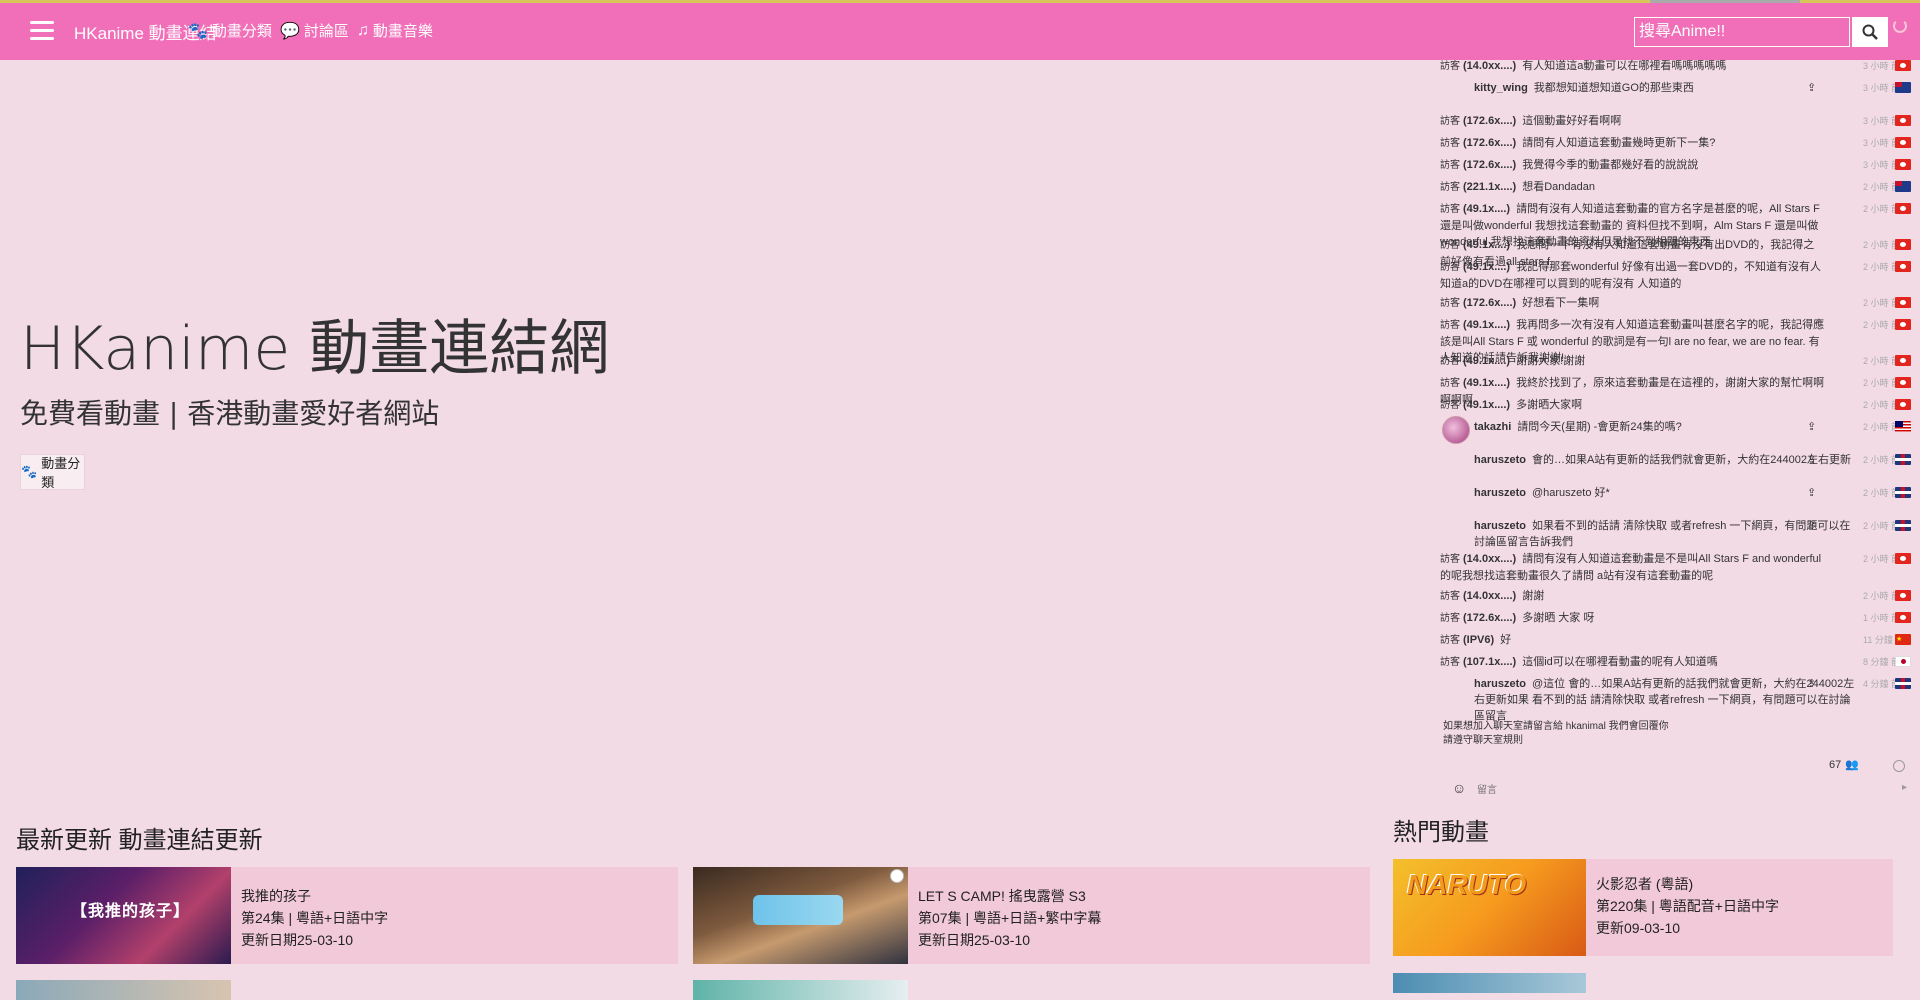 Image resolution: width=1920 pixels, height=1000 pixels. What do you see at coordinates (52, 472) in the screenshot?
I see `hero-categories-button: 🐾 動畫分類` at bounding box center [52, 472].